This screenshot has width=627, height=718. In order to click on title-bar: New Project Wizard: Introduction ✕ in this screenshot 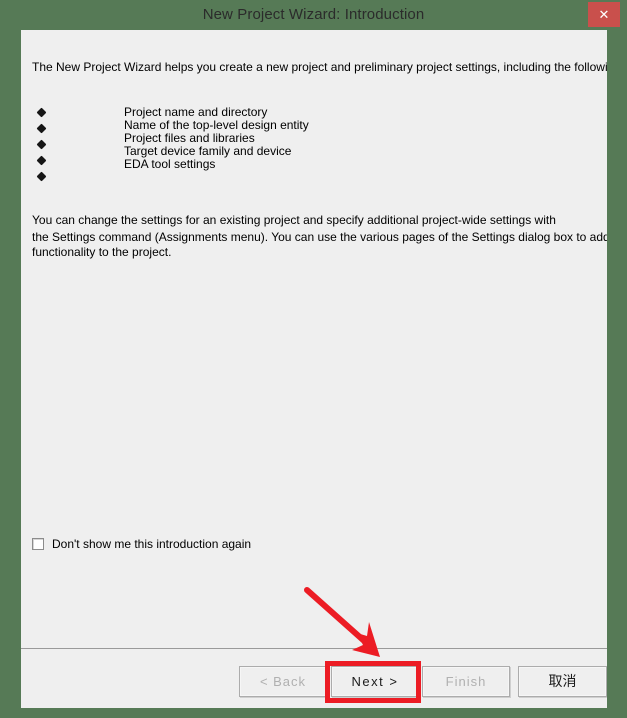, I will do `click(313, 15)`.